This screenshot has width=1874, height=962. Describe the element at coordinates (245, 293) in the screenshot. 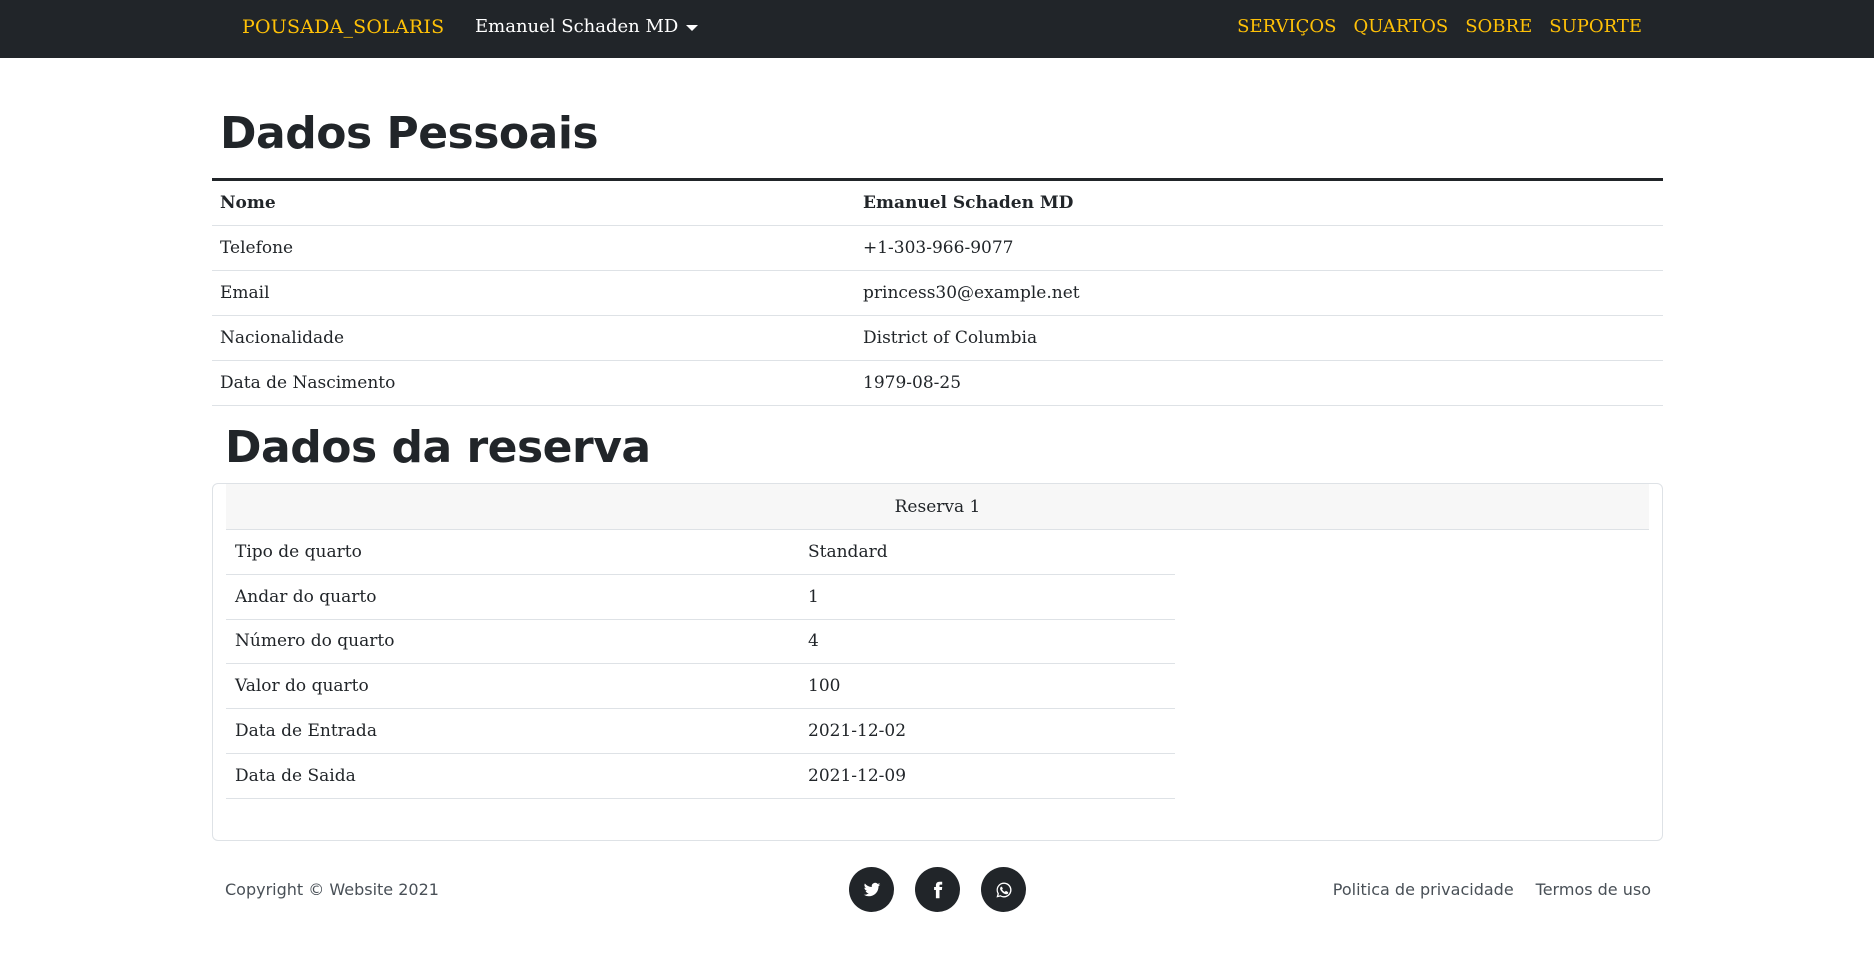

I see `row-label: Email` at that location.